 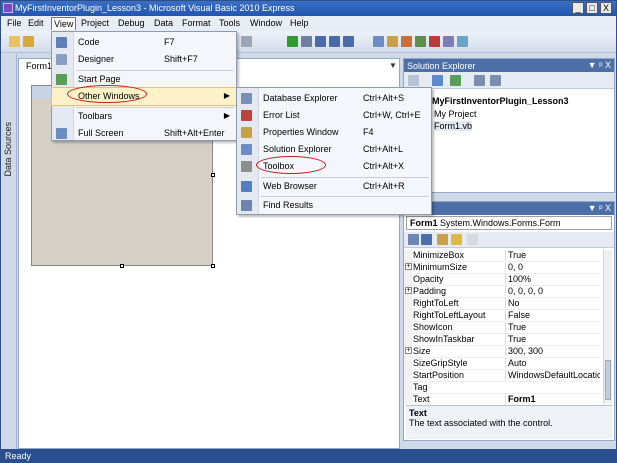 I want to click on step-into-icon, so click(x=334, y=41).